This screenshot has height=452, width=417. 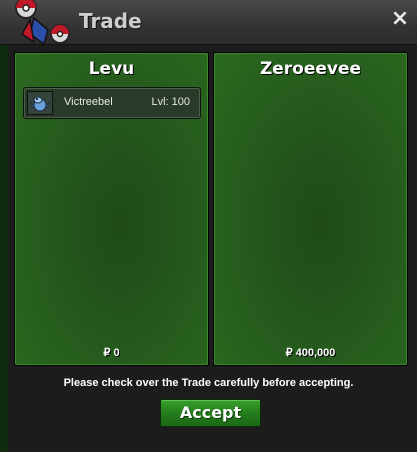 What do you see at coordinates (110, 21) in the screenshot?
I see `window-title: Trade` at bounding box center [110, 21].